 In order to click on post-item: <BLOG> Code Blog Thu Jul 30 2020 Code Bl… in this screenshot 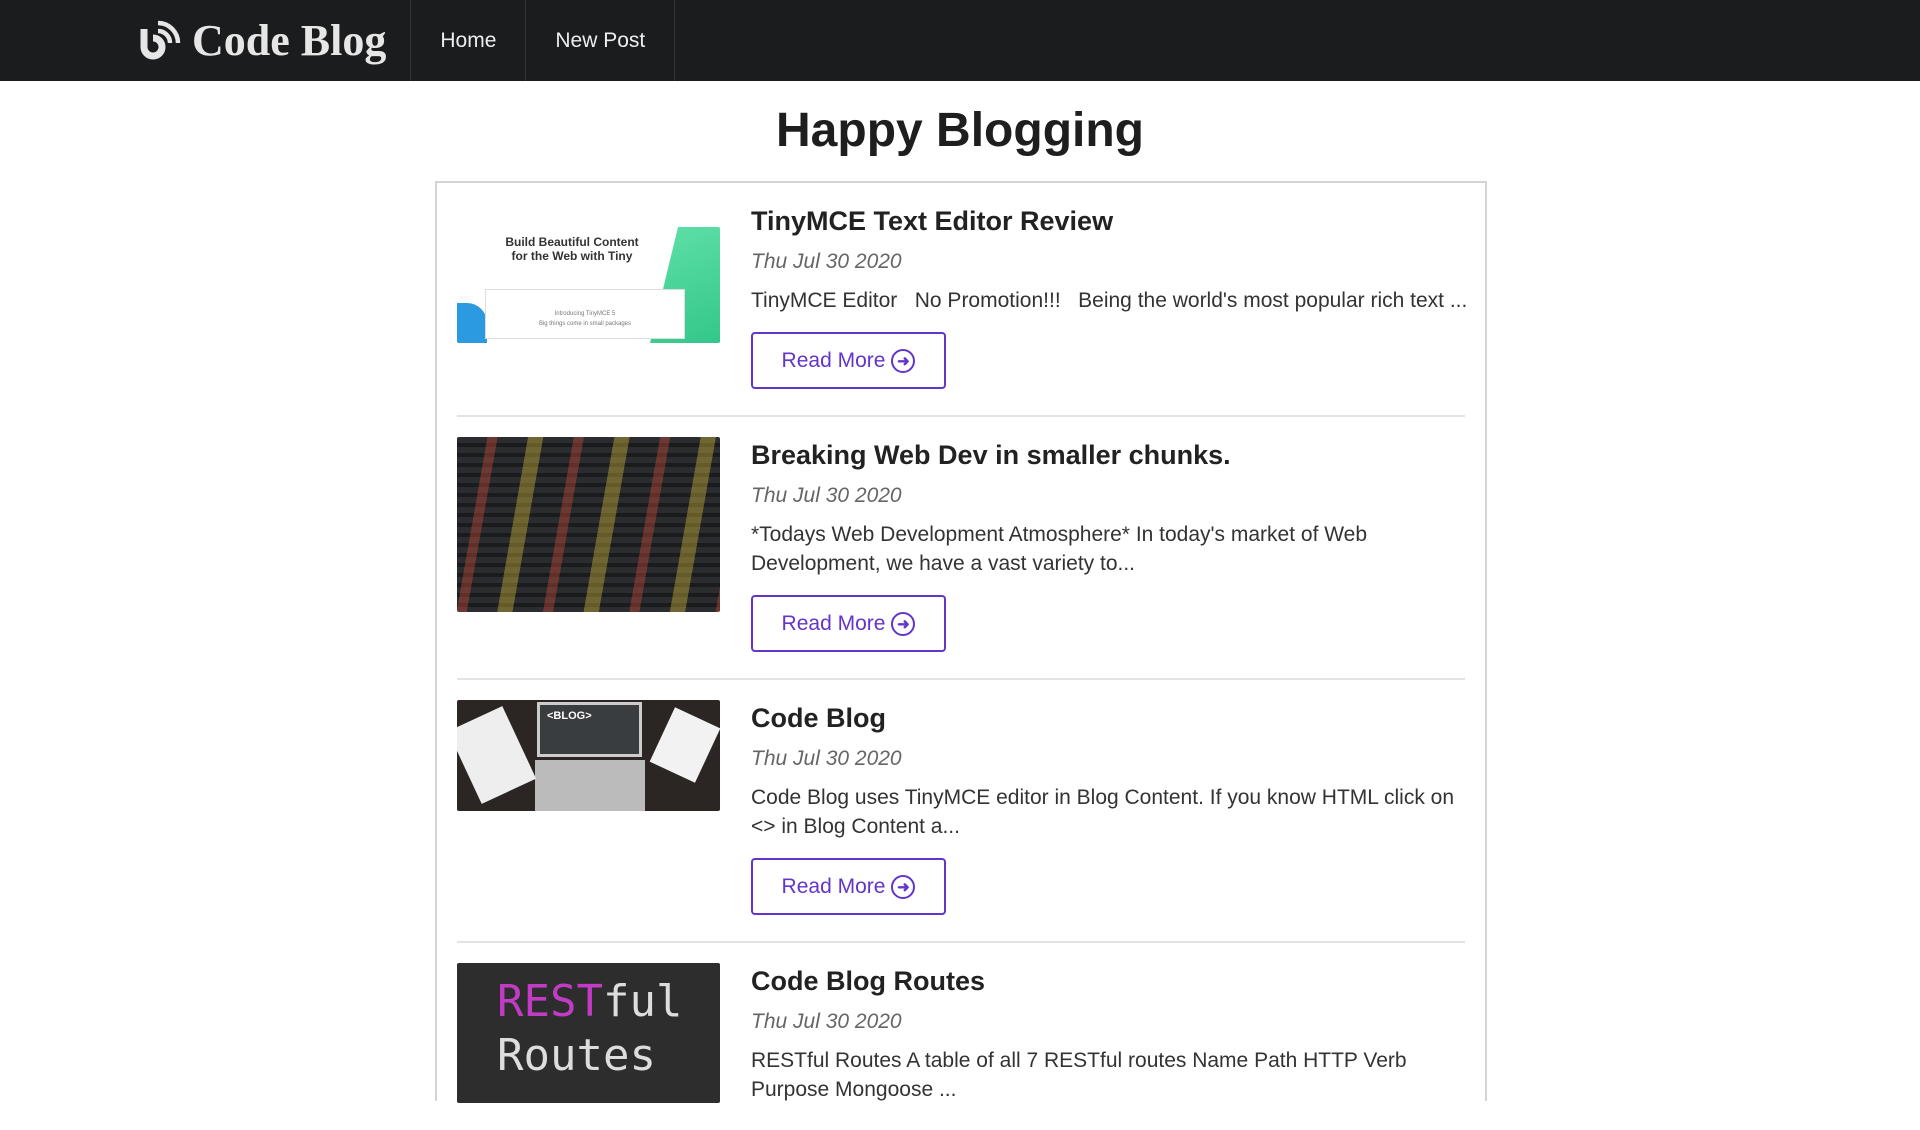, I will do `click(961, 811)`.